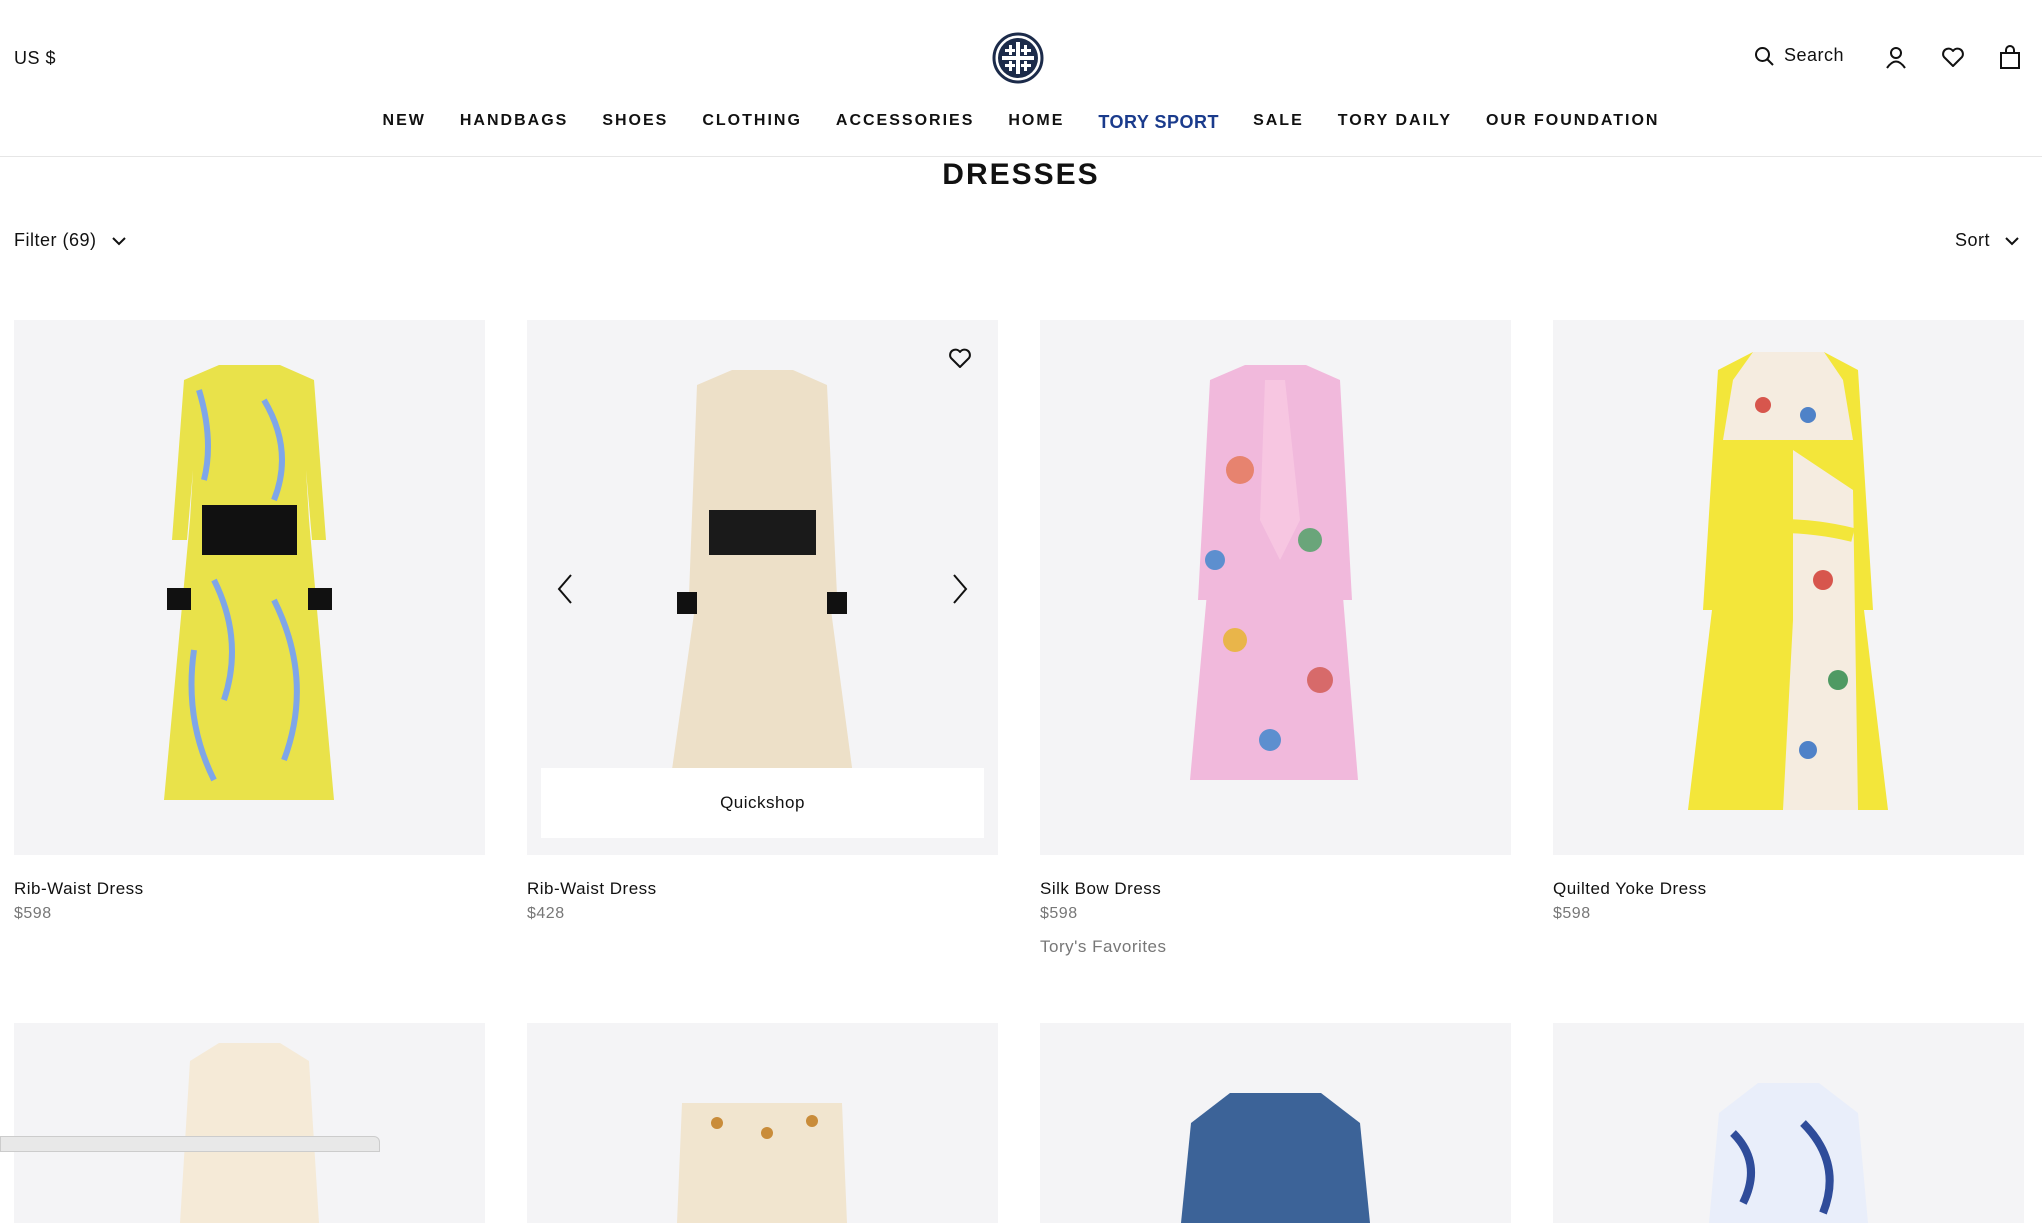  I want to click on product-image: Quickshop, so click(762, 587).